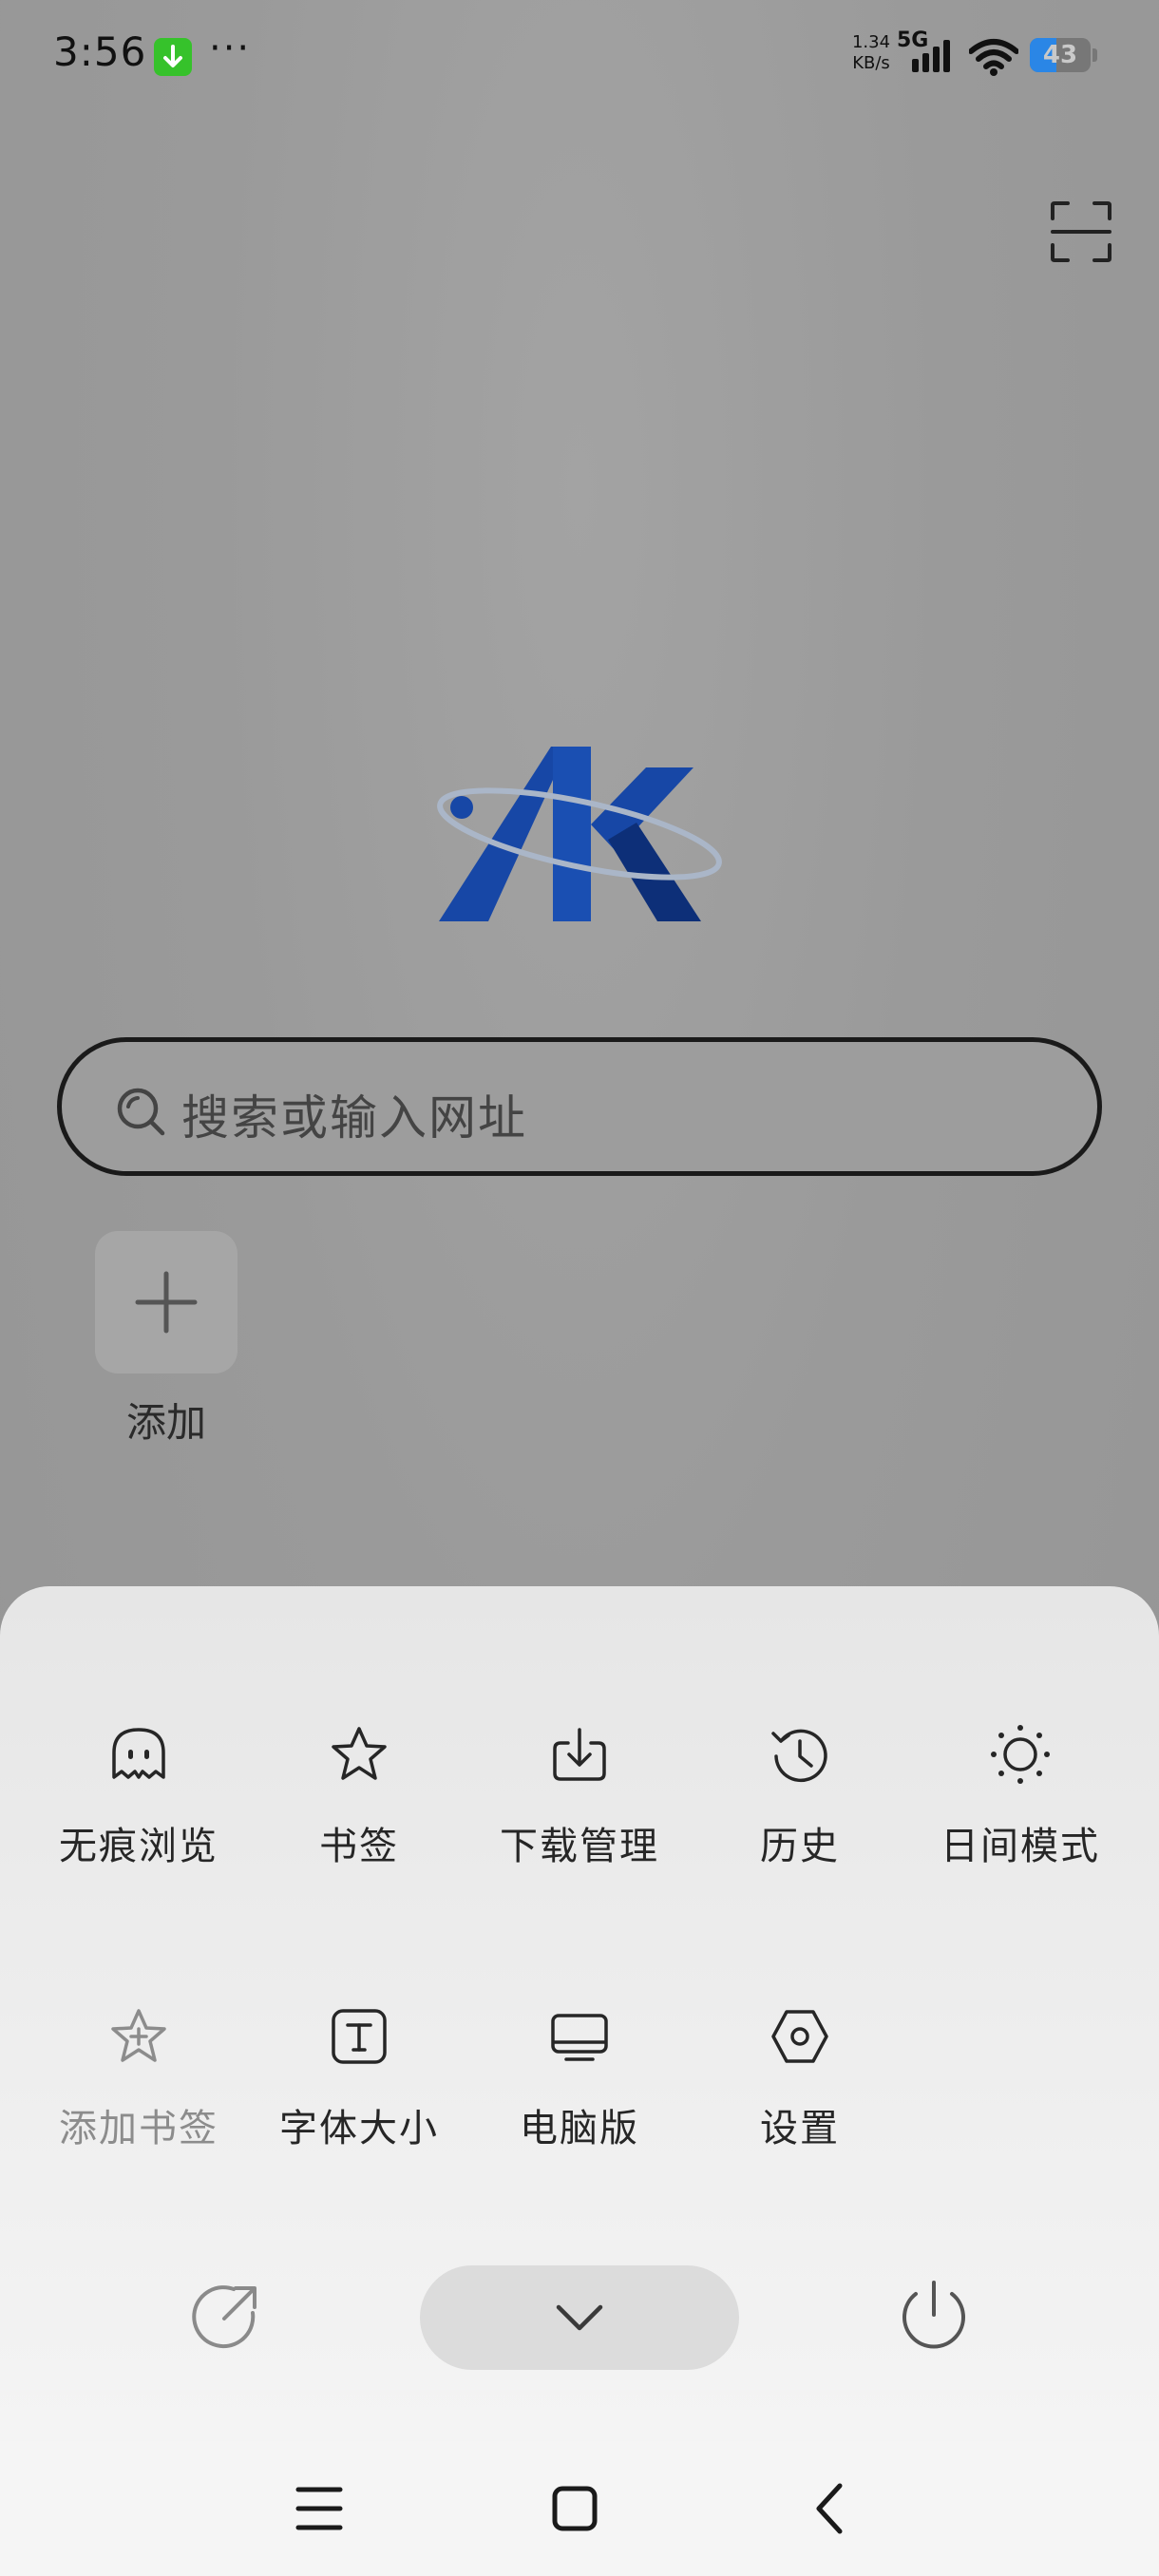 The height and width of the screenshot is (2576, 1159). What do you see at coordinates (138, 1753) in the screenshot?
I see `ghost-icon` at bounding box center [138, 1753].